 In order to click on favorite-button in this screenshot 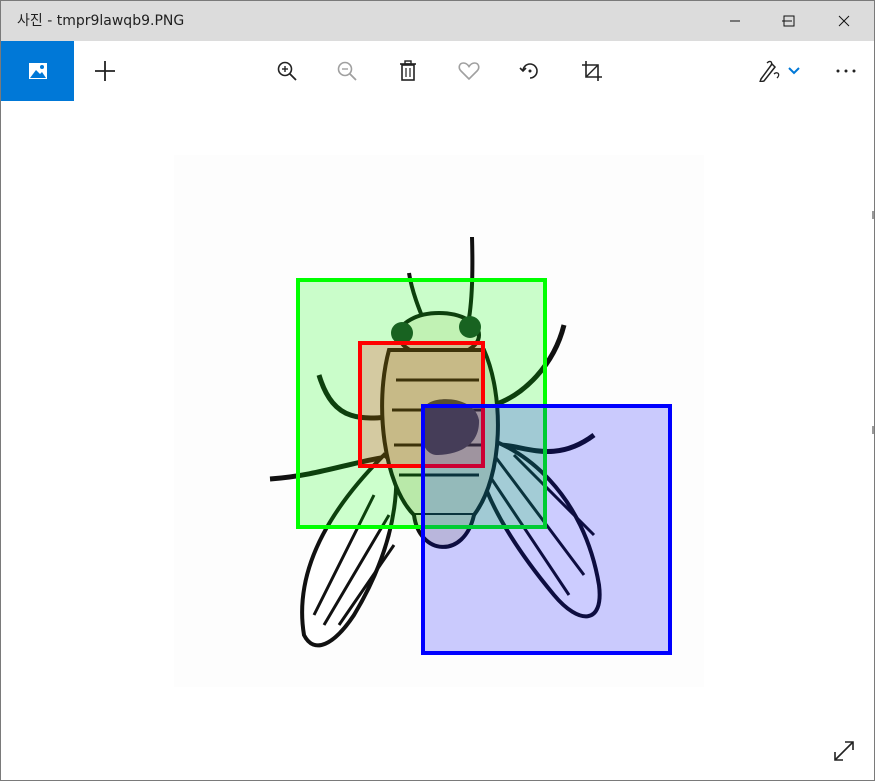, I will do `click(469, 71)`.